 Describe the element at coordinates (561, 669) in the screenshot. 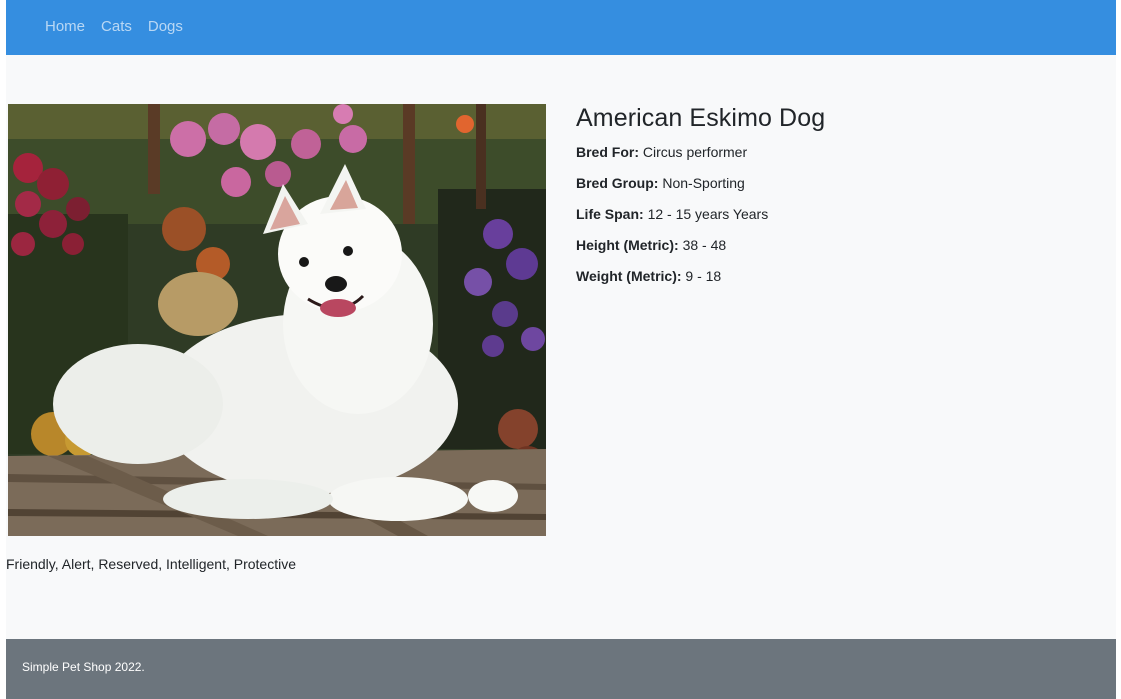

I see `site-footer: Simple Pet Shop 2022.` at that location.